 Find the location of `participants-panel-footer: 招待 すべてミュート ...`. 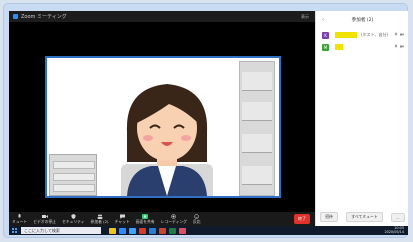

participants-panel-footer: 招待 すべてミュート ... is located at coordinates (362, 217).